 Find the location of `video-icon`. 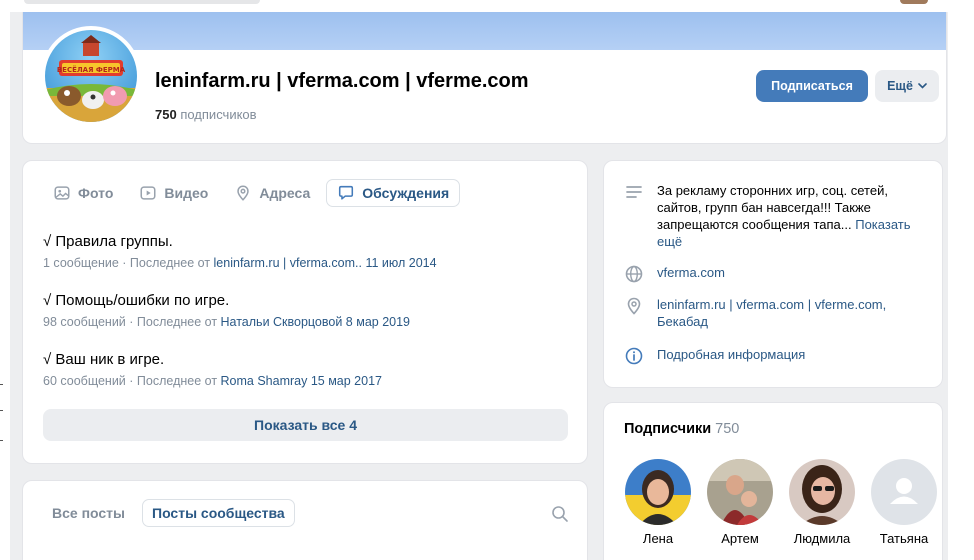

video-icon is located at coordinates (148, 193).